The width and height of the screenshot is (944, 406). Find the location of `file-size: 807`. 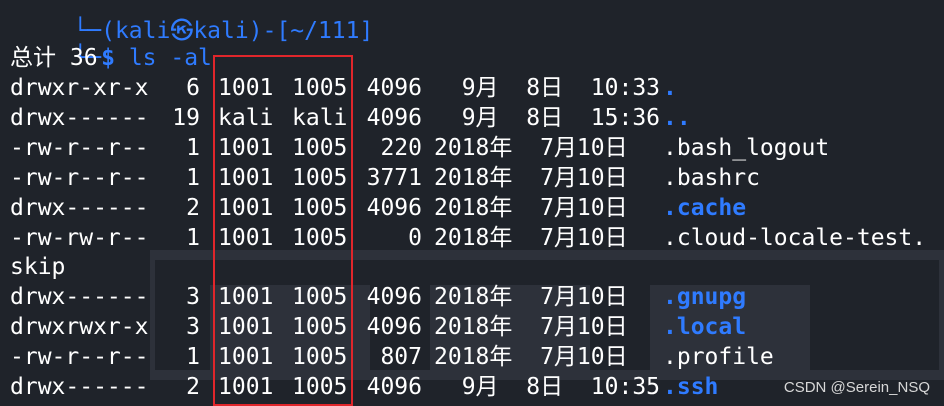

file-size: 807 is located at coordinates (401, 357).